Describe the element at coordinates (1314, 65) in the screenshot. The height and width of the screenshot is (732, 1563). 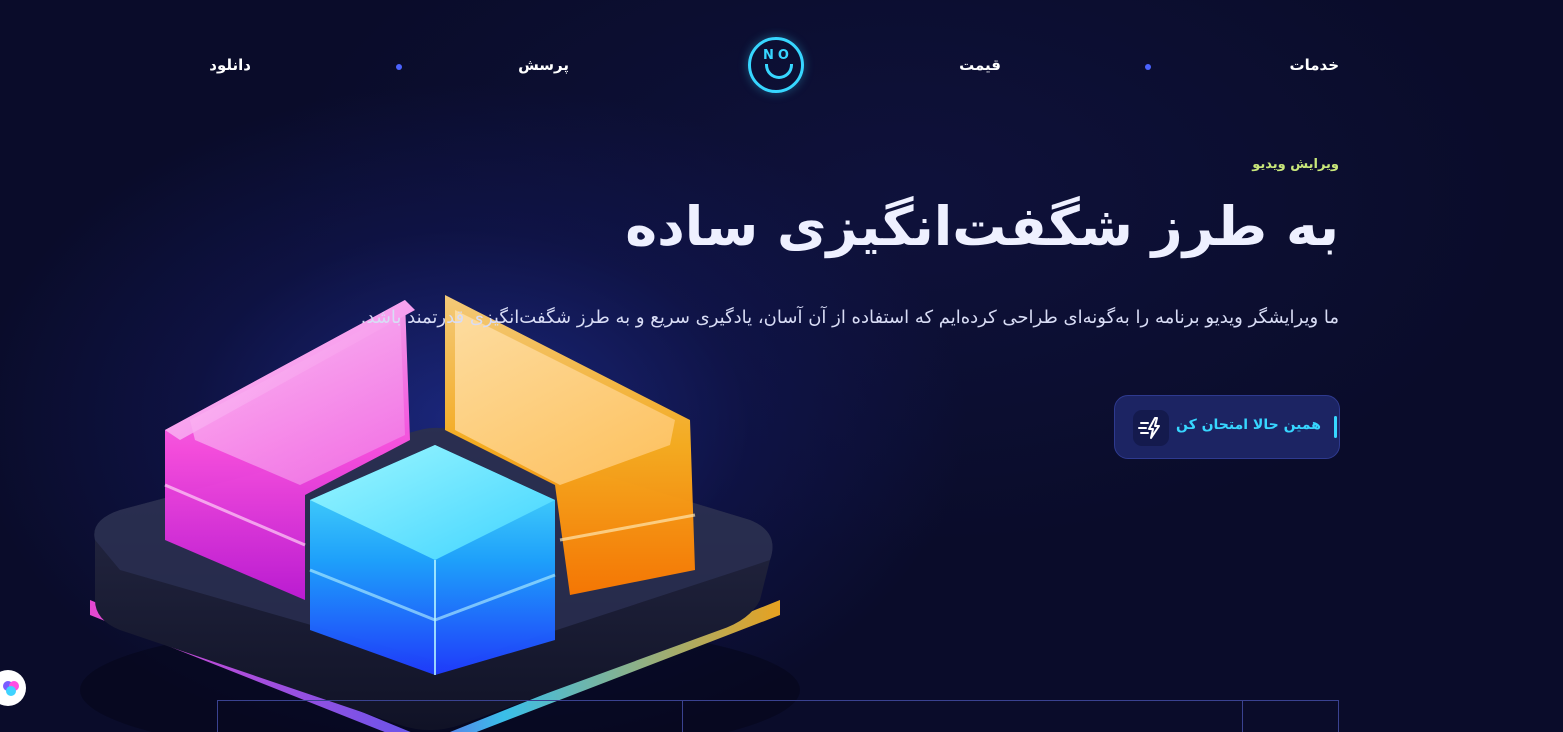
I see `nav-item-services: خدمات` at that location.